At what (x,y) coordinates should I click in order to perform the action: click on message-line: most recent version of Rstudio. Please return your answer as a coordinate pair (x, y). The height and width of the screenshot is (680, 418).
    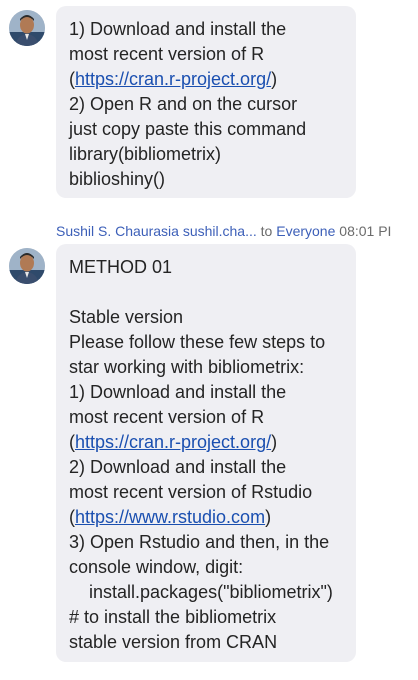
    Looking at the image, I should click on (191, 492).